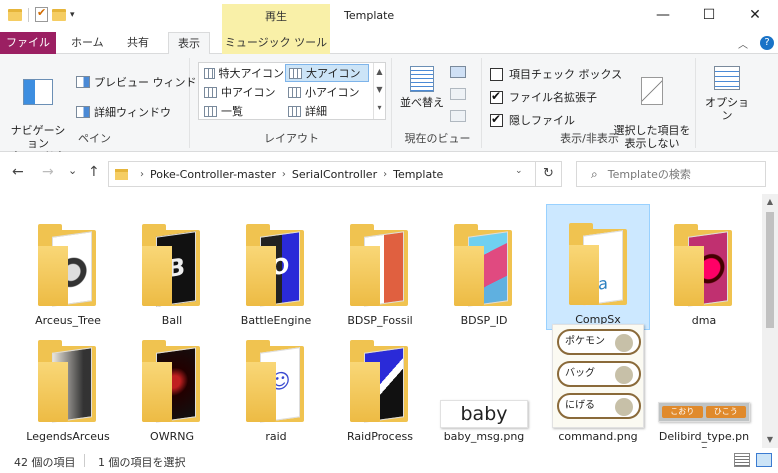 The height and width of the screenshot is (473, 778). Describe the element at coordinates (389, 460) in the screenshot. I see `status-bar: 42 個の項目 1 個の項目を選択` at that location.